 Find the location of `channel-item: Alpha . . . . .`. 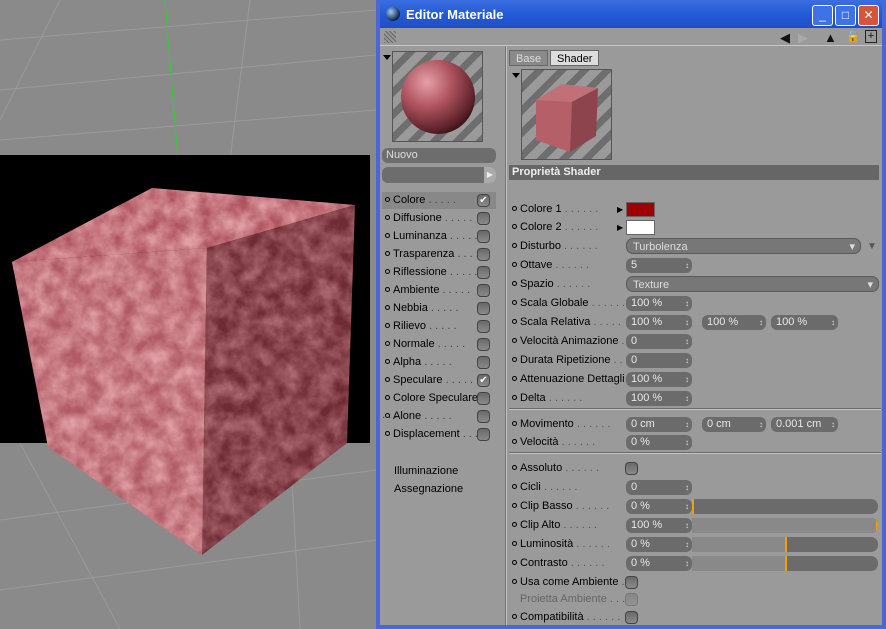

channel-item: Alpha . . . . . is located at coordinates (439, 362).